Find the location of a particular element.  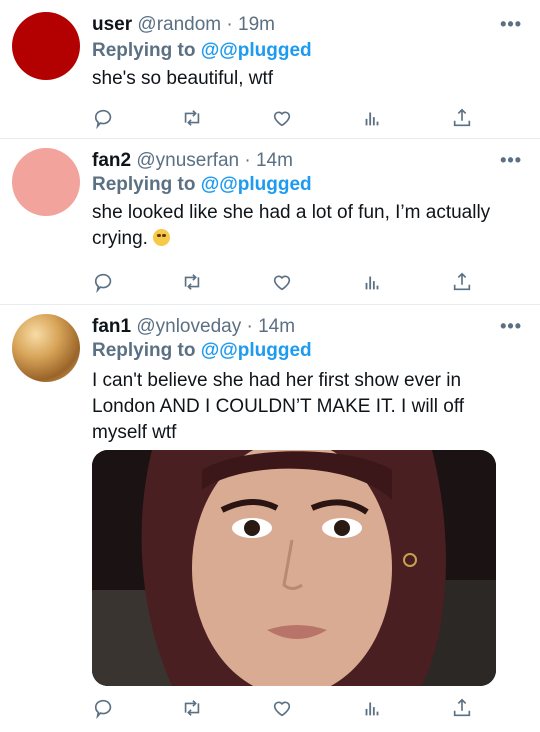

display-name: fan2 is located at coordinates (111, 160).